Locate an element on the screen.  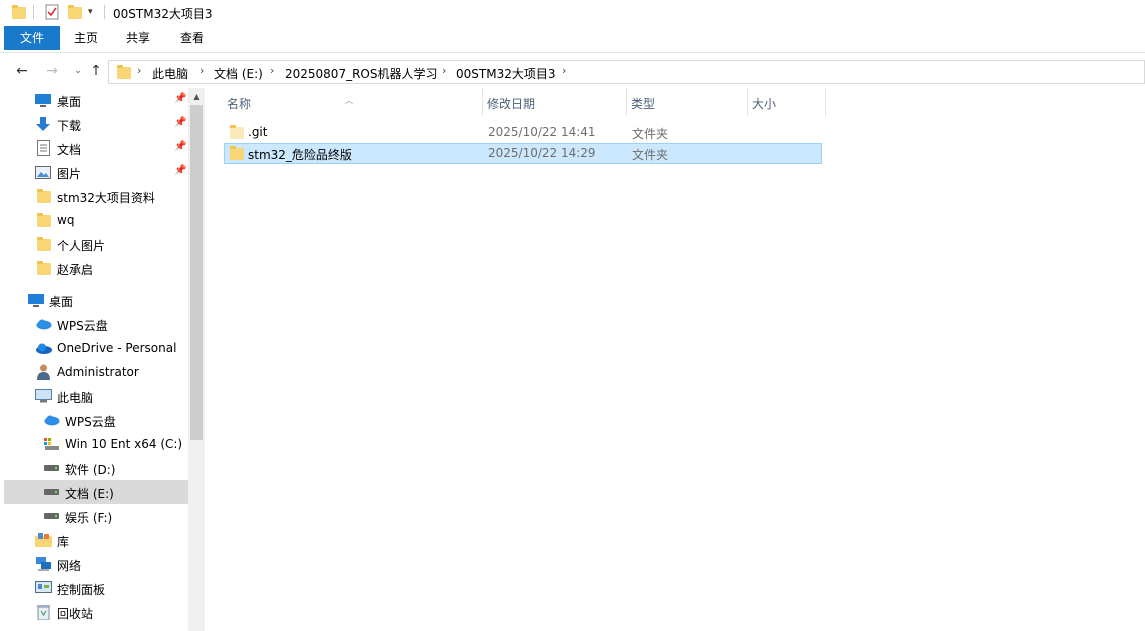
column-header-size: 大小 is located at coordinates (786, 102).